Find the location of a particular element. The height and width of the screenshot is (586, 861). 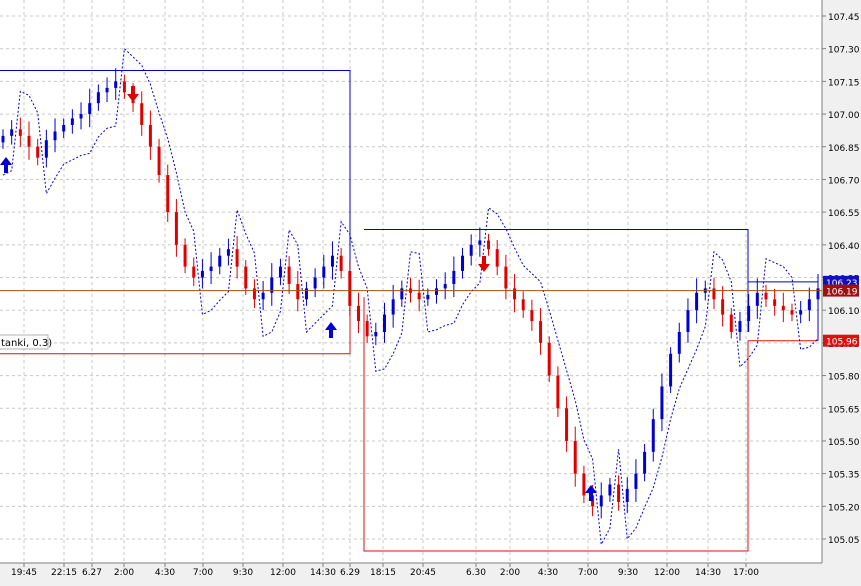

x-tick-label: 19:45 is located at coordinates (24, 573).